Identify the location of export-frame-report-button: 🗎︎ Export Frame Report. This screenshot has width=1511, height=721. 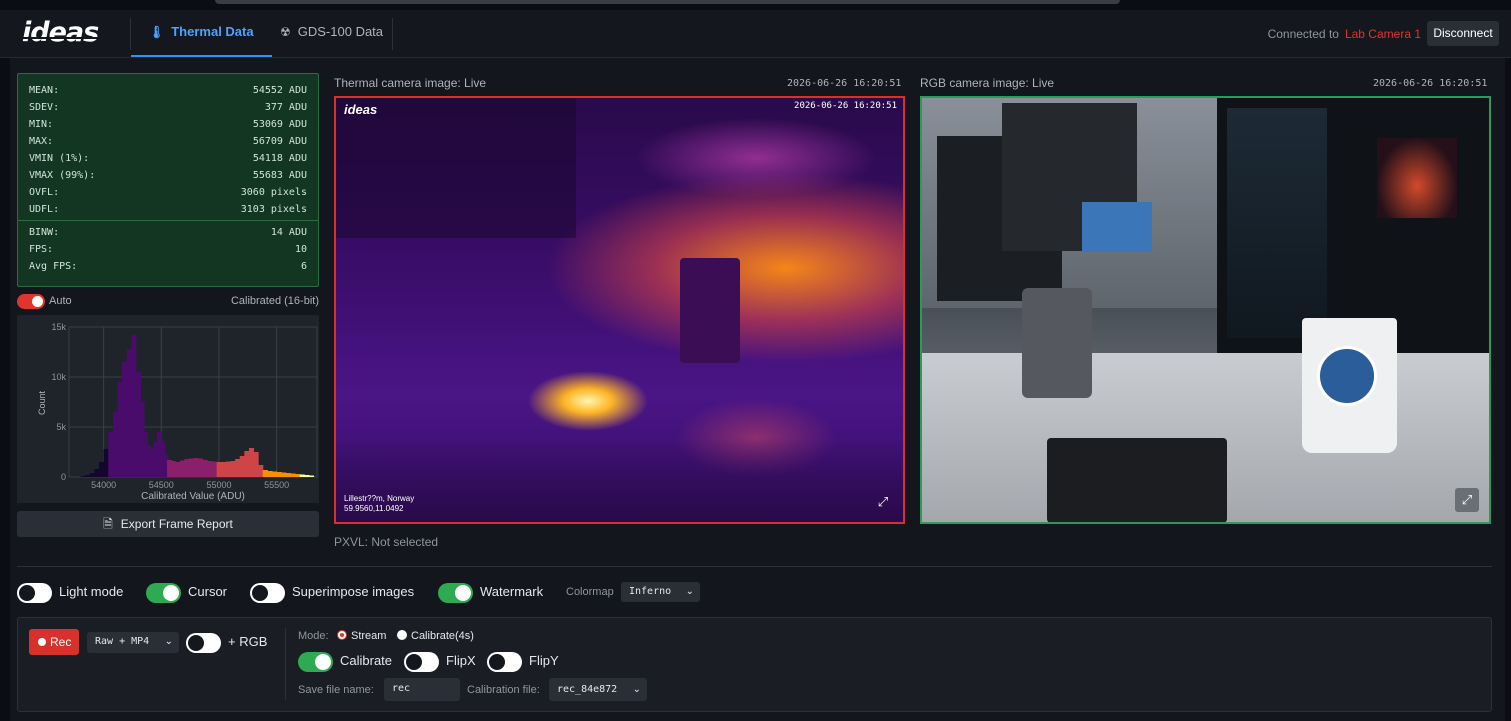
(168, 524).